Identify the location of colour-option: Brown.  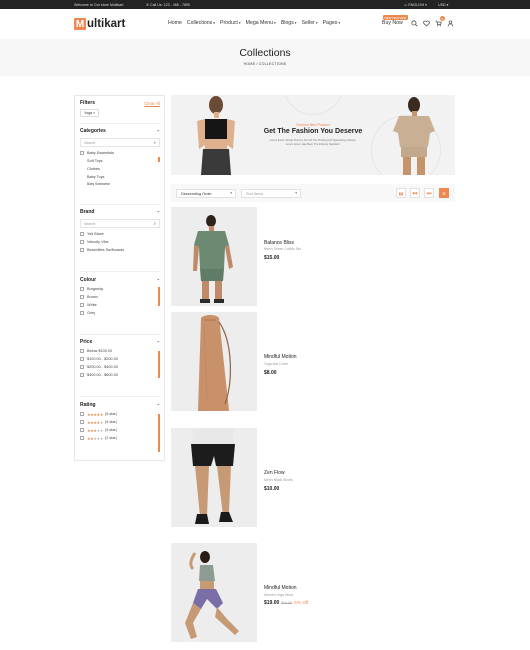
(120, 297).